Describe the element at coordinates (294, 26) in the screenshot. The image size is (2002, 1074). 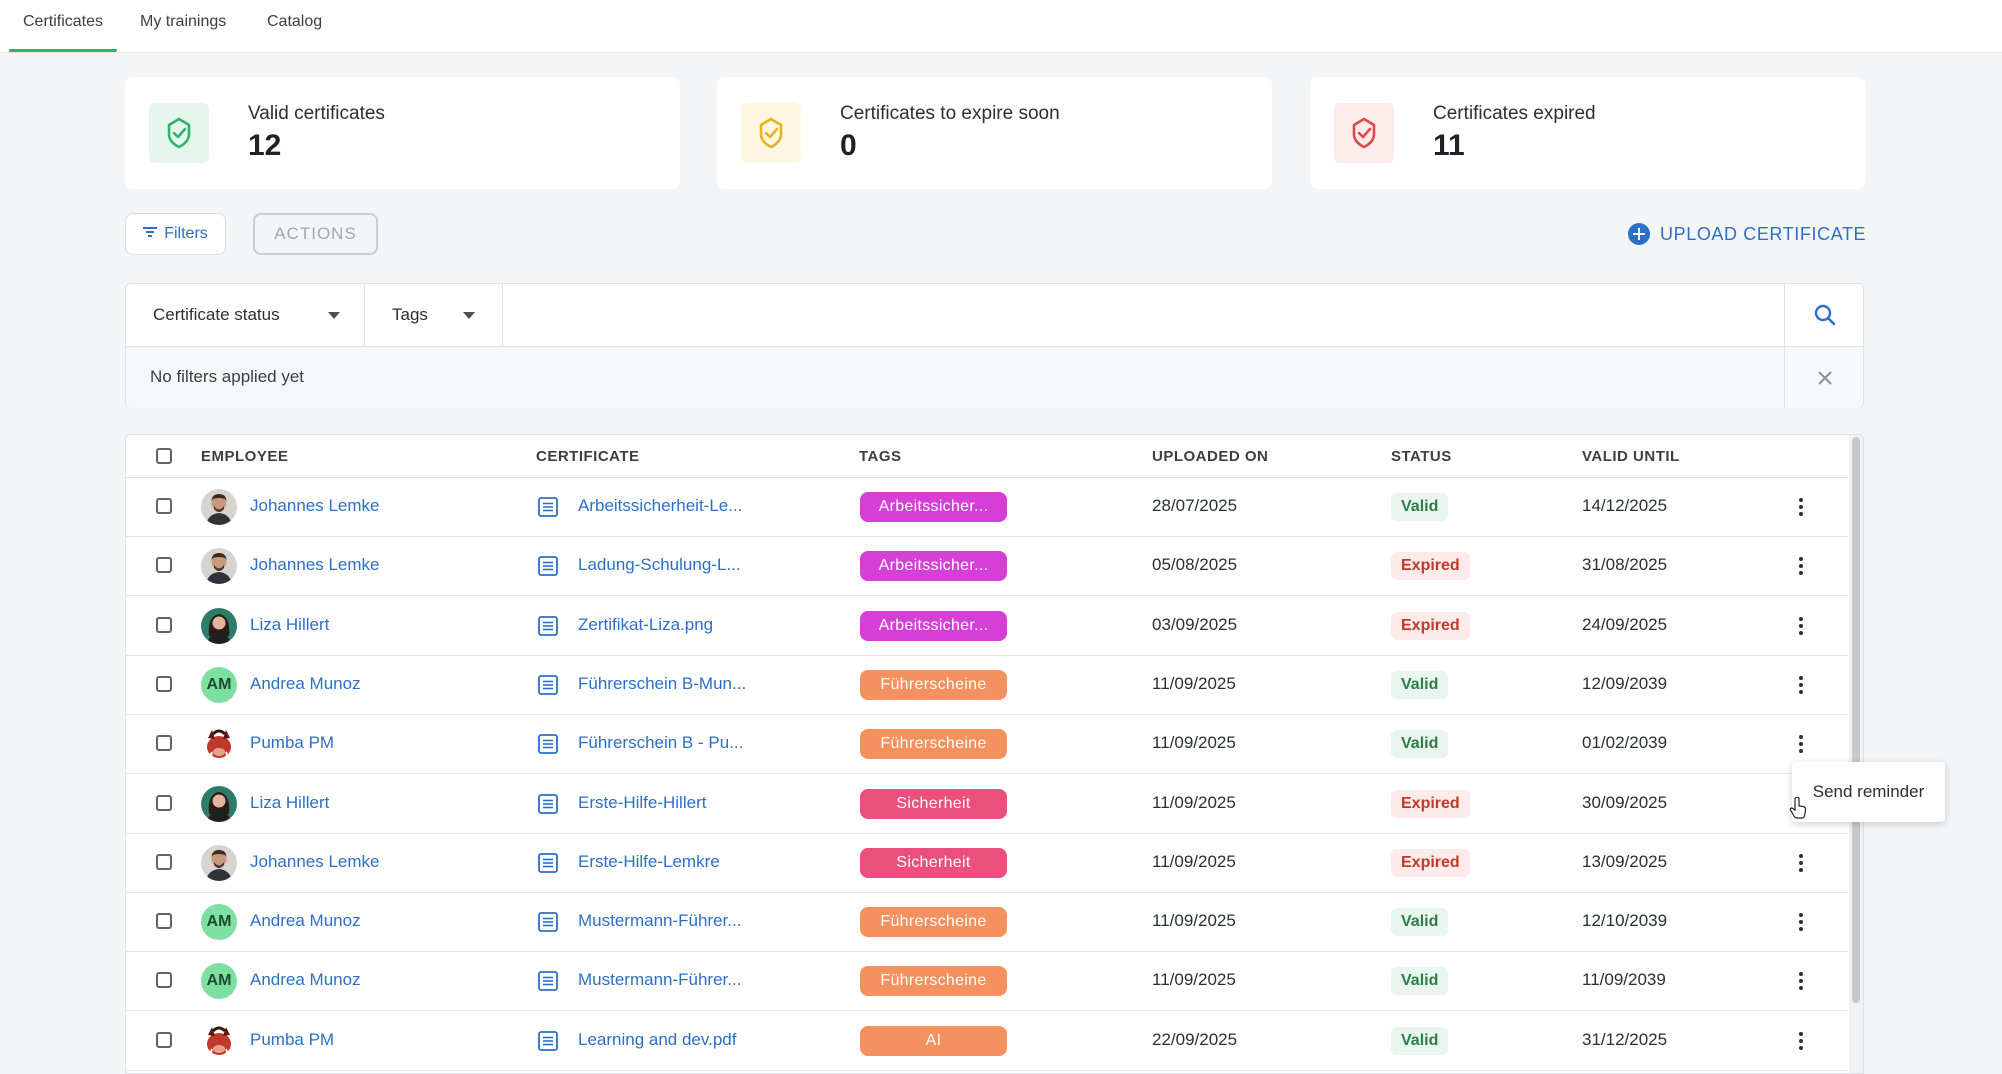
I see `tab-catalog: Catalog` at that location.